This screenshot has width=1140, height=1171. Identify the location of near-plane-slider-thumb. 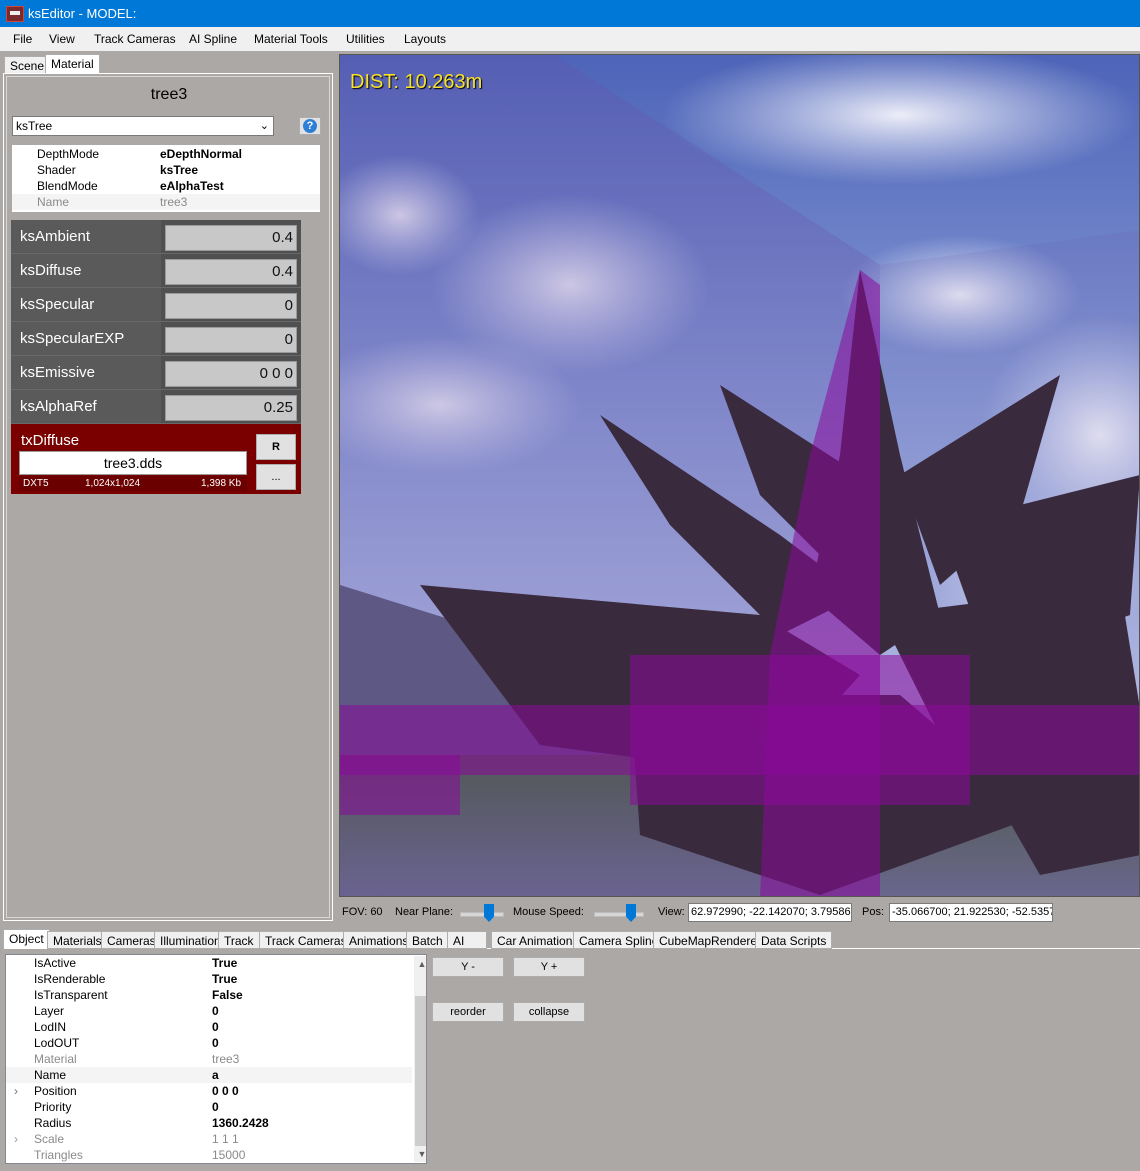
(489, 913).